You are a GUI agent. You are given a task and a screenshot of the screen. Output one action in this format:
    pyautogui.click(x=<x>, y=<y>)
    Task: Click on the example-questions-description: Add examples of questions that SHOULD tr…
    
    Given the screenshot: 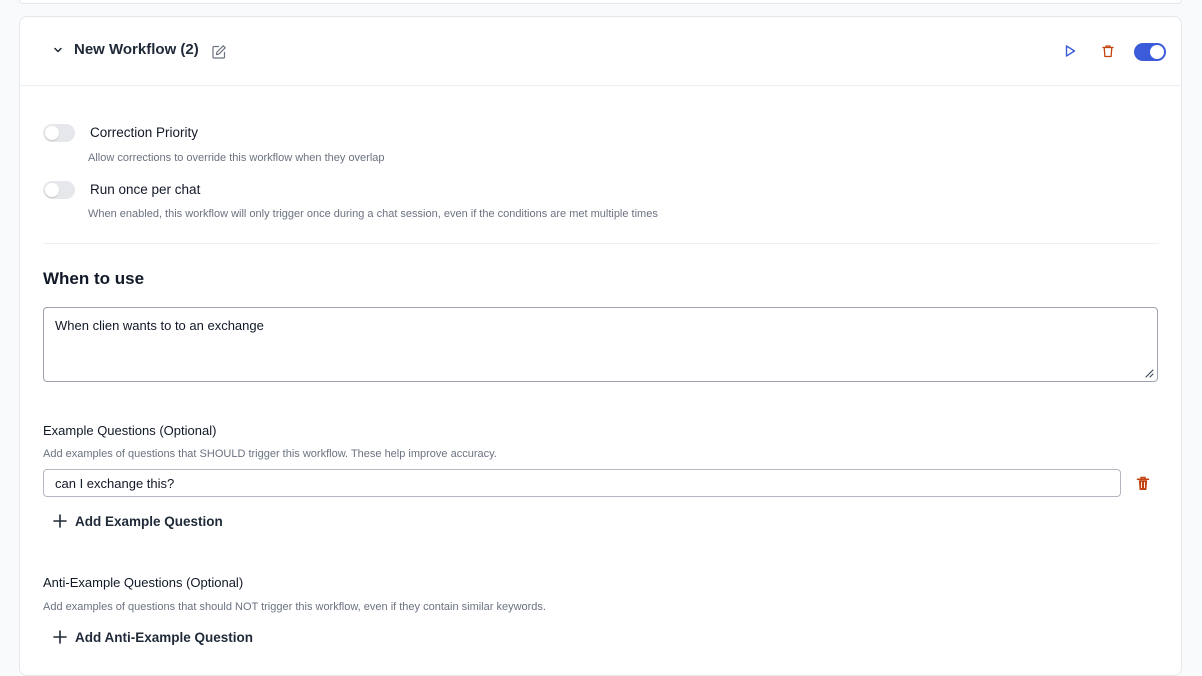 What is the action you would take?
    pyautogui.click(x=270, y=454)
    